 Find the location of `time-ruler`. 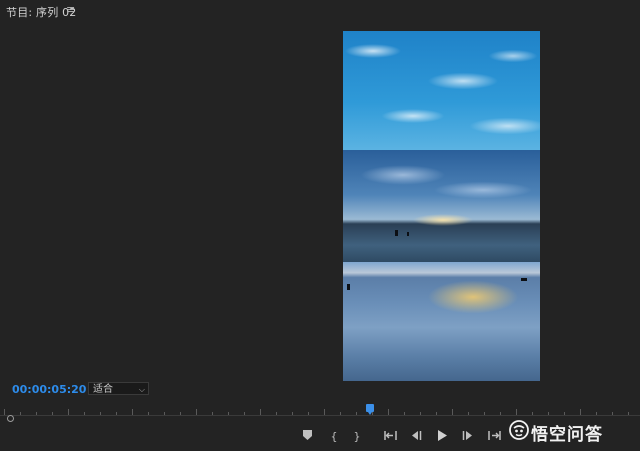

time-ruler is located at coordinates (320, 409).